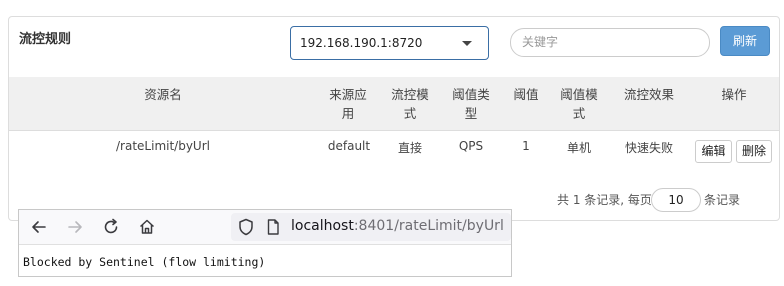  I want to click on header-source-app-line1: 来源应, so click(348, 94).